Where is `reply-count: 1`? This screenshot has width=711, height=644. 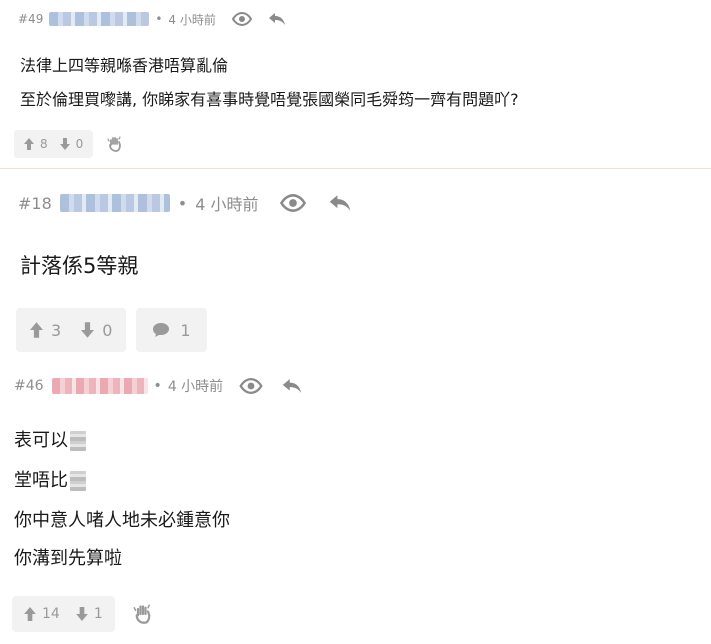
reply-count: 1 is located at coordinates (185, 330).